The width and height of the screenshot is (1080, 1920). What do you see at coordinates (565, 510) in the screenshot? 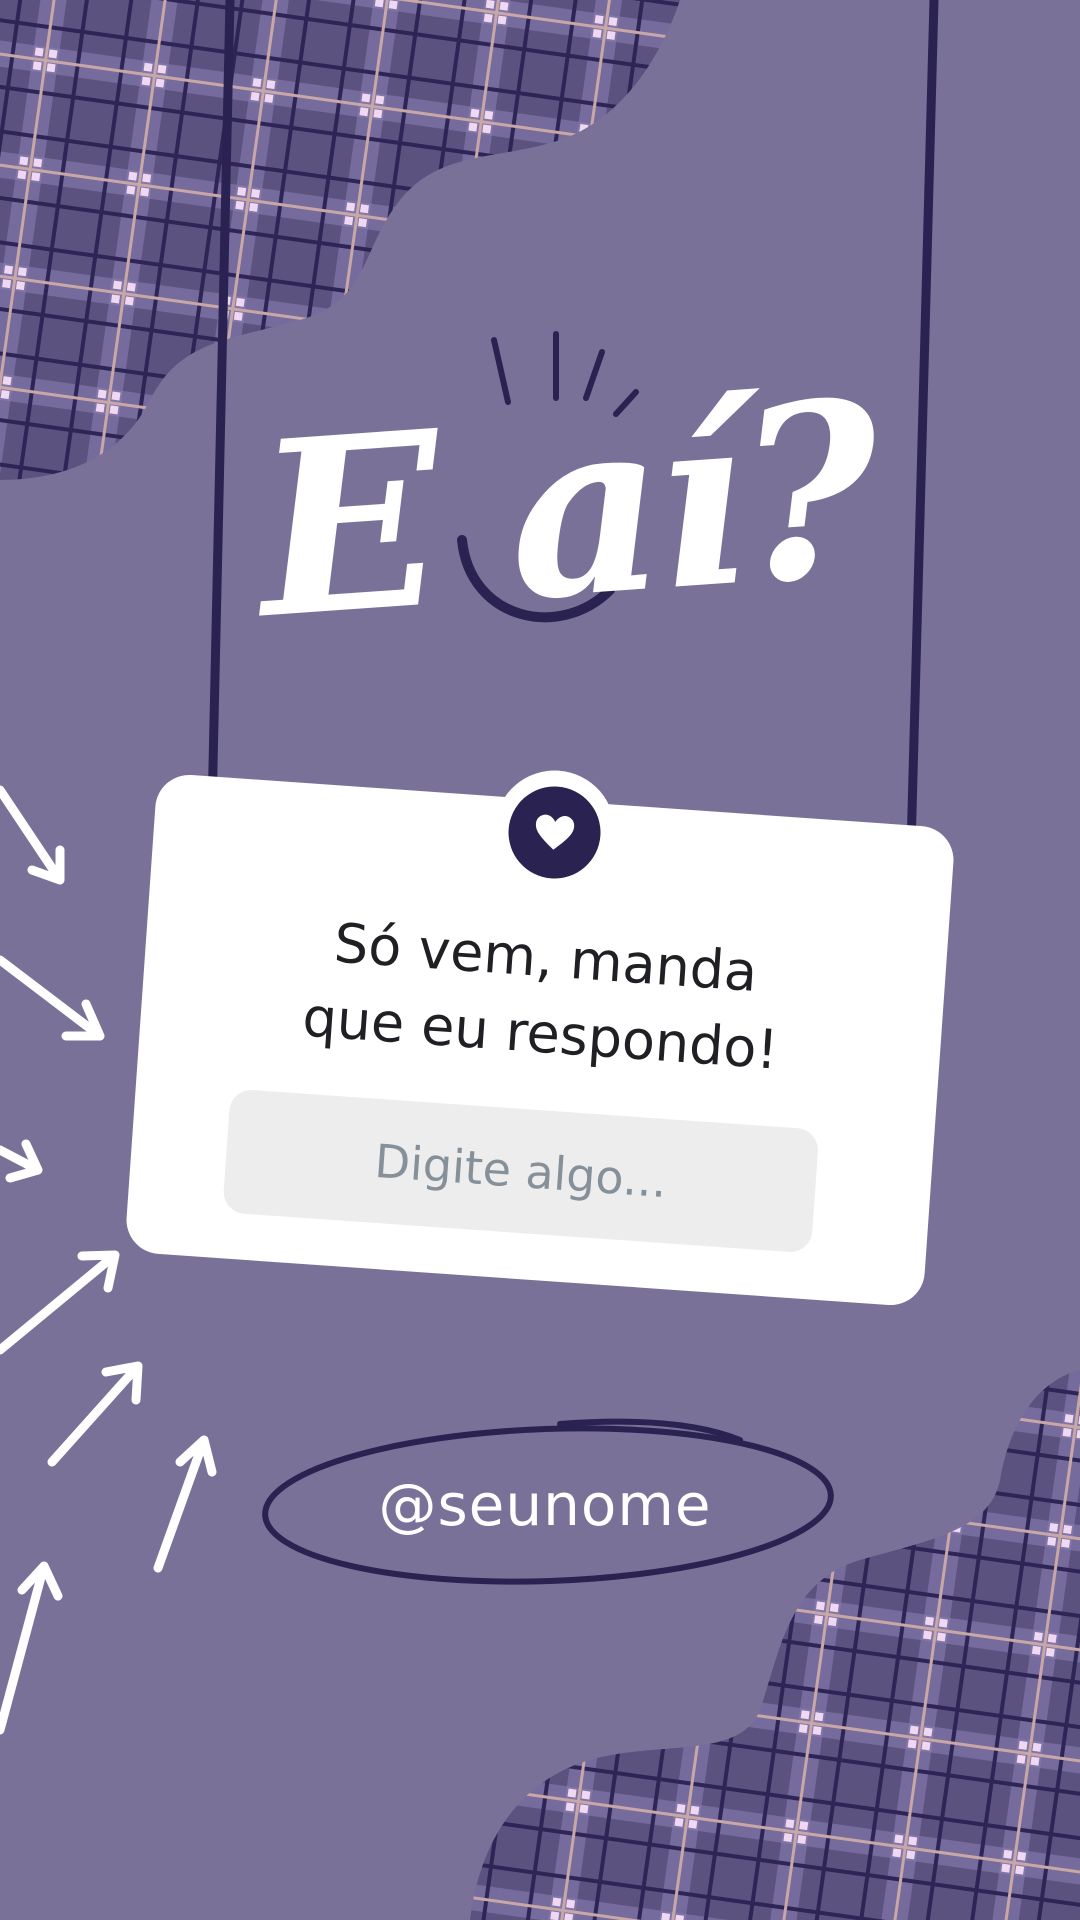
I see `page-title: E aí?` at bounding box center [565, 510].